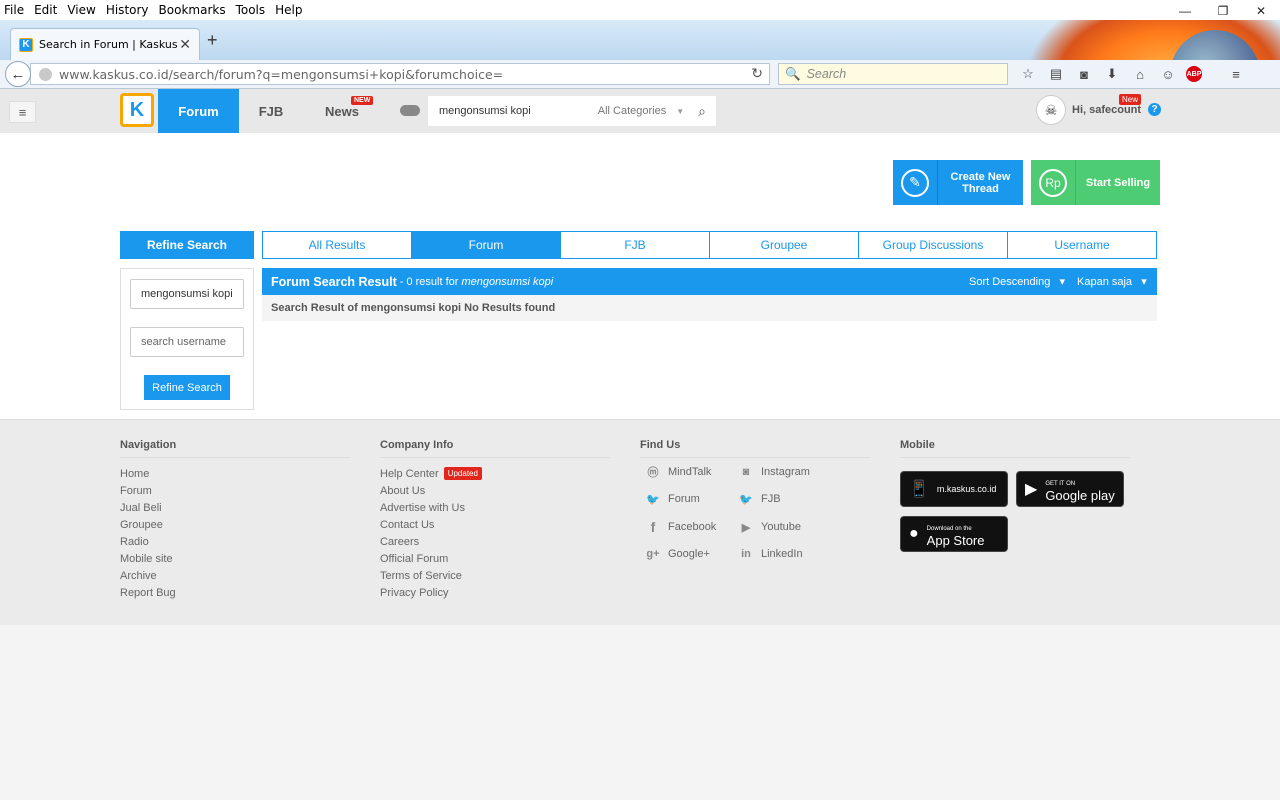 The height and width of the screenshot is (800, 1280). Describe the element at coordinates (826, 74) in the screenshot. I see `browser-search-placeholder: Search` at that location.